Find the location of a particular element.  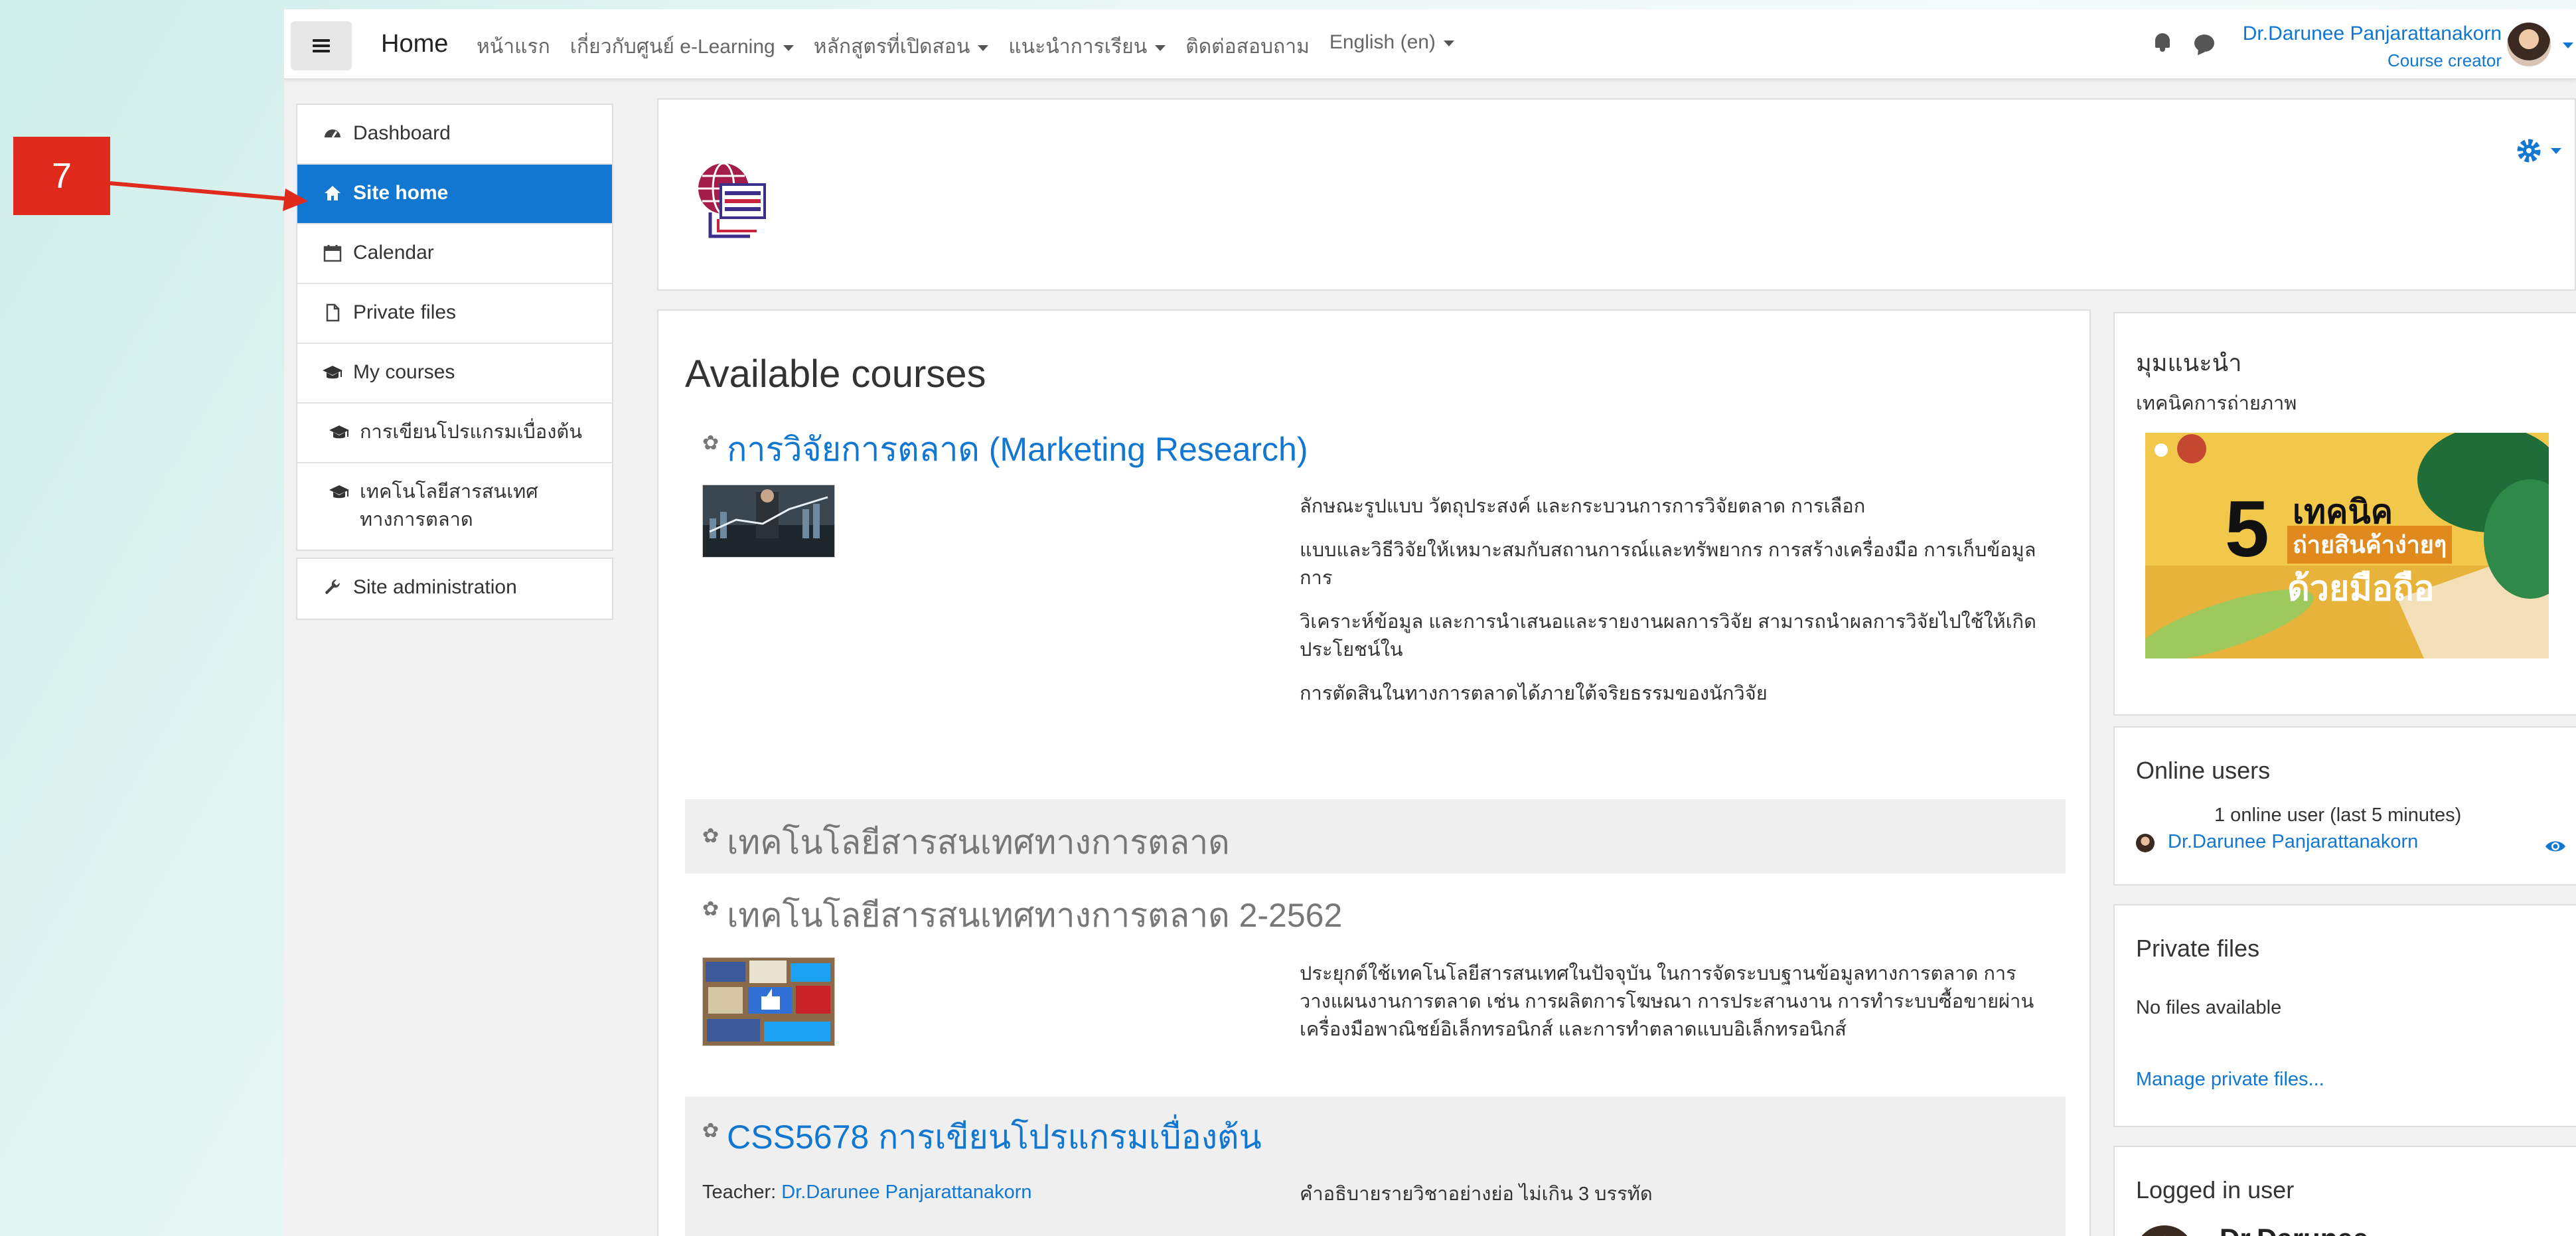

sidebar-item-site-admin: Site administration is located at coordinates (454, 589).